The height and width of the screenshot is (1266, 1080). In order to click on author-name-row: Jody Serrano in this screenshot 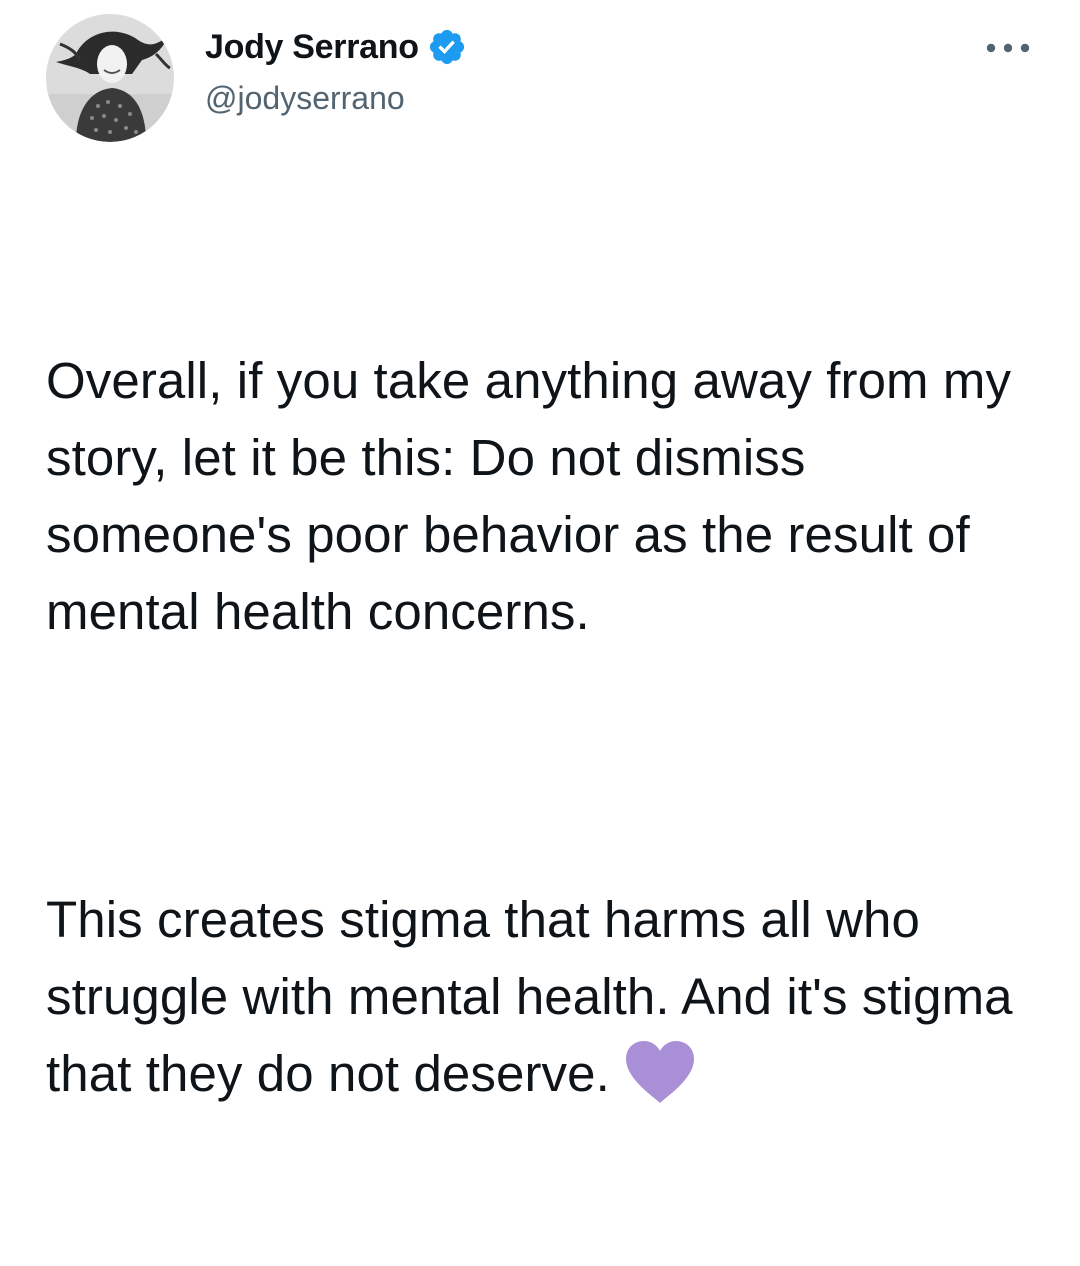, I will do `click(336, 47)`.